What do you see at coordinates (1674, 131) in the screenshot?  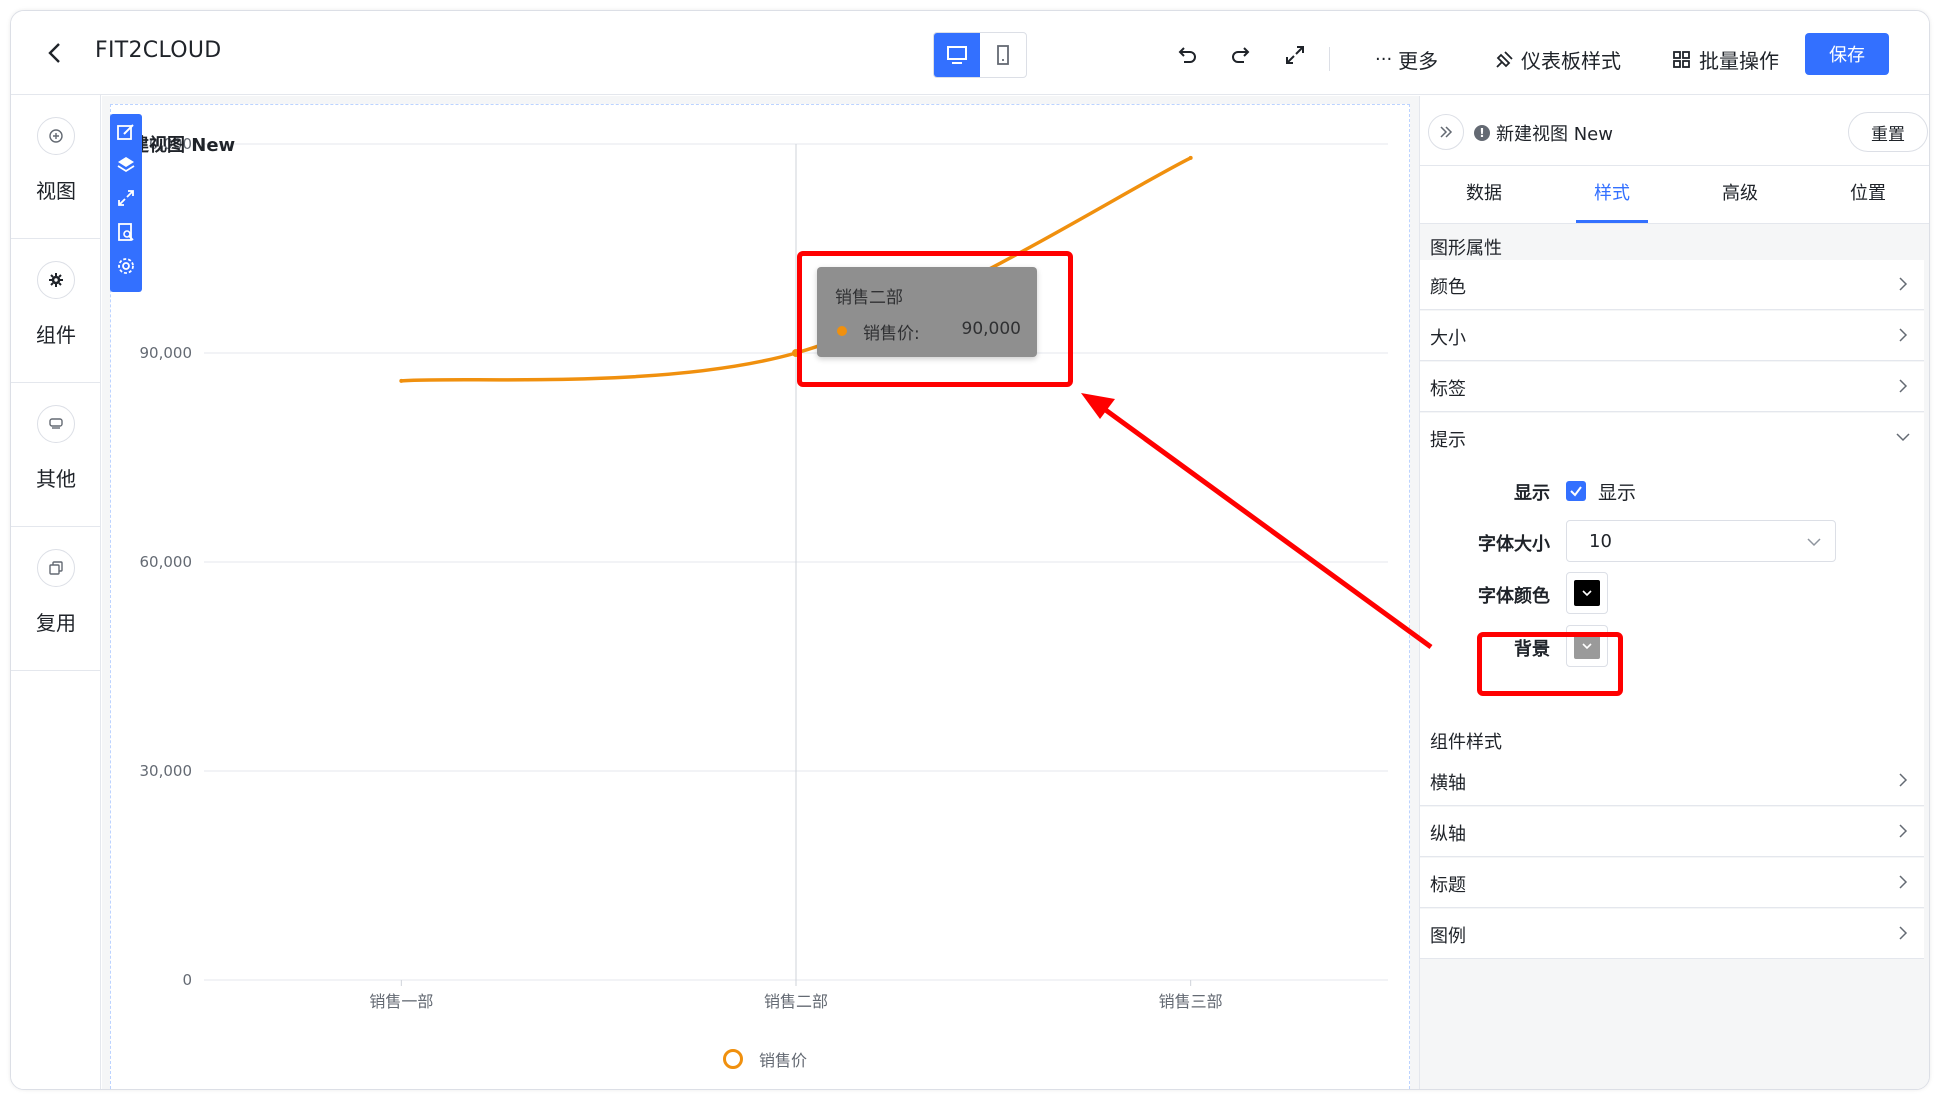 I see `panel-header: ! 新建视图 New 重置` at bounding box center [1674, 131].